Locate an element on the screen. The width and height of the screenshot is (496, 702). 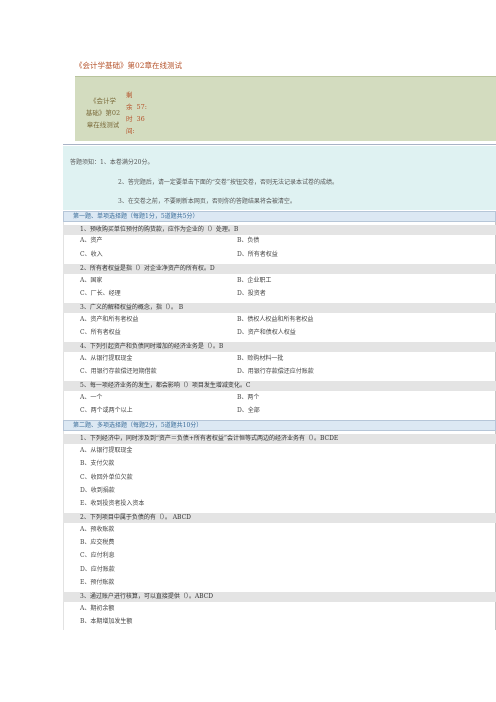
test-name-line: 《会计学 is located at coordinates (103, 101).